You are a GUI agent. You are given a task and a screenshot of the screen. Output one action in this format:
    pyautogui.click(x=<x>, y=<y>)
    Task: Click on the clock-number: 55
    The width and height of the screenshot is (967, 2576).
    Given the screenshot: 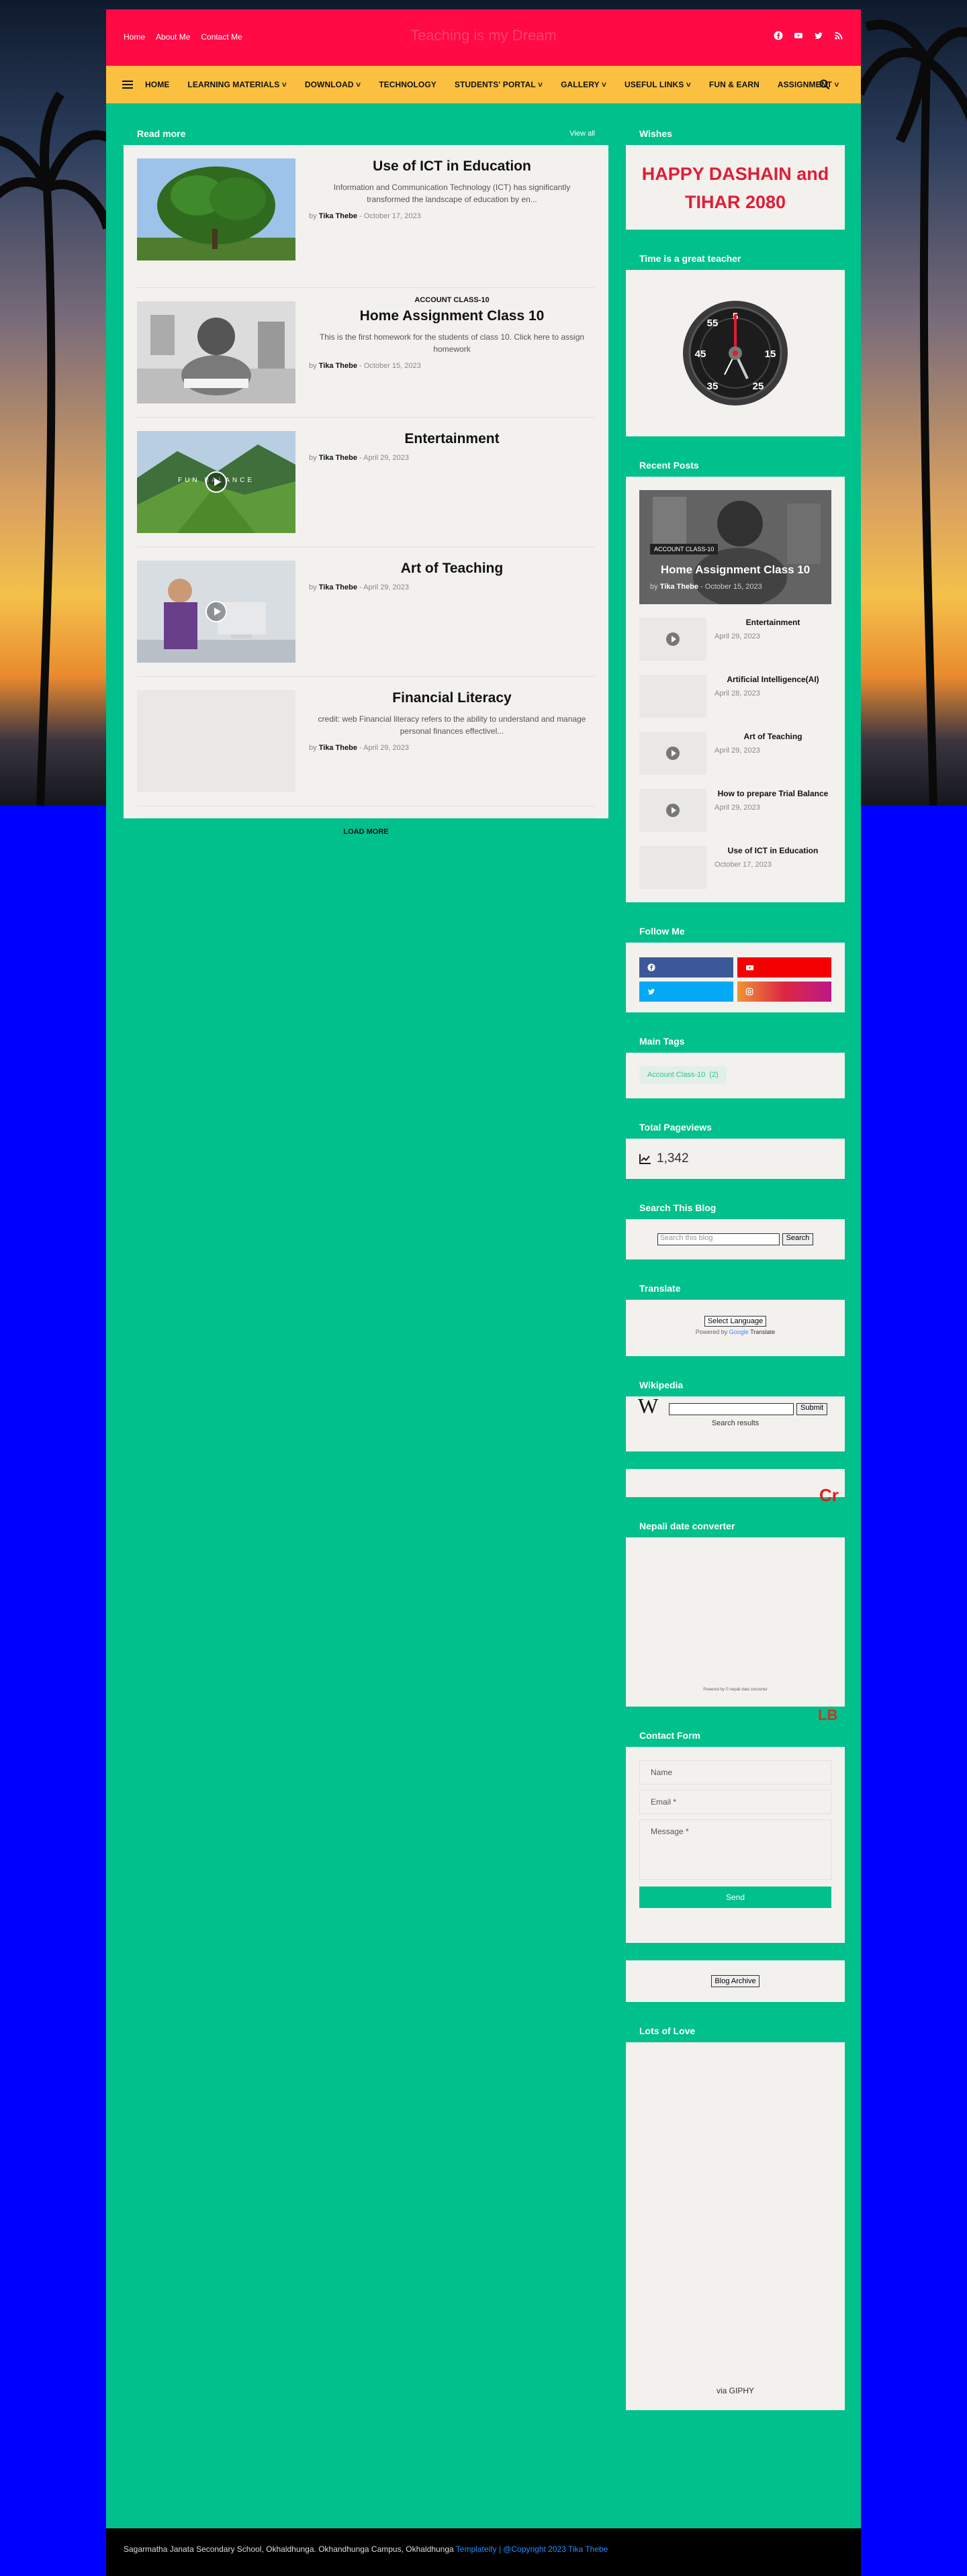 What is the action you would take?
    pyautogui.click(x=713, y=323)
    